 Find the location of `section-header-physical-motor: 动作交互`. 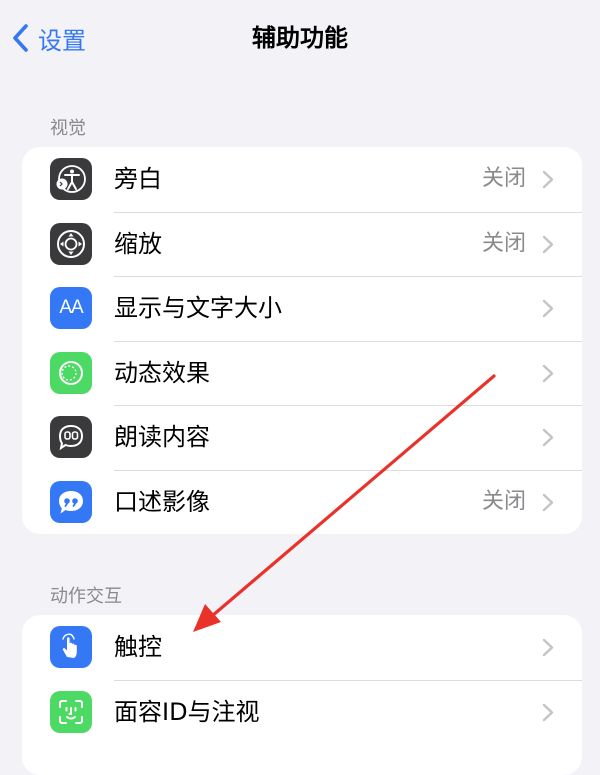

section-header-physical-motor: 动作交互 is located at coordinates (86, 596).